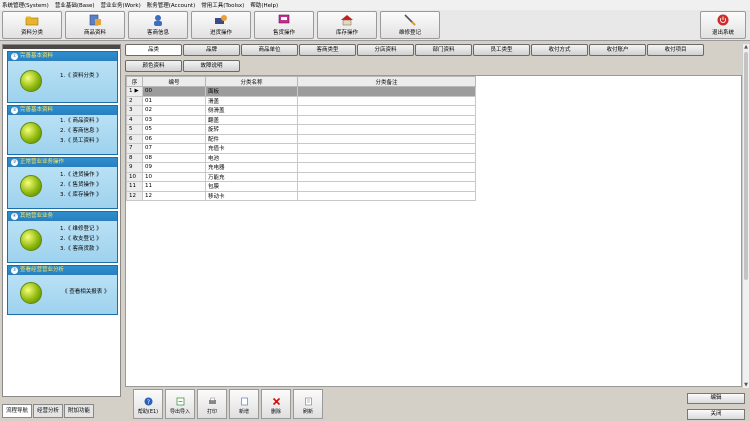 The image size is (750, 421). I want to click on print-button: 打印, so click(212, 404).